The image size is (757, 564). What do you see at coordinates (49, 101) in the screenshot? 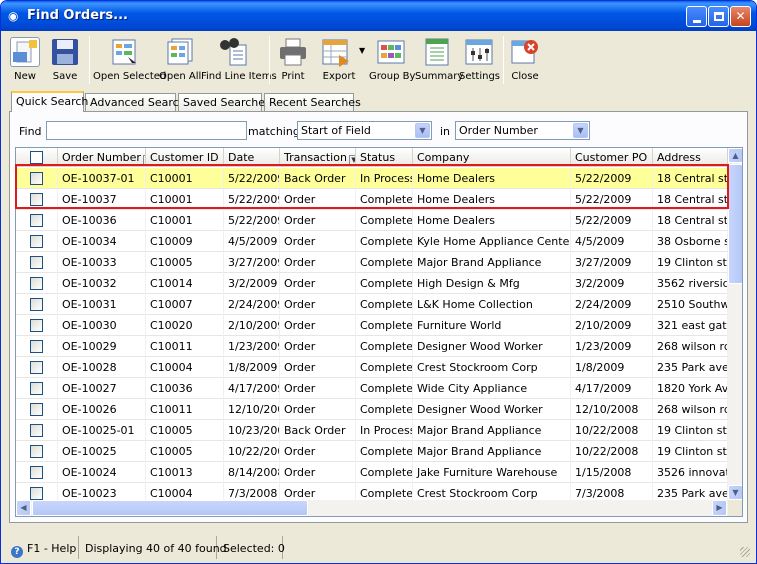
I see `tab-quick-search: Quick Search` at bounding box center [49, 101].